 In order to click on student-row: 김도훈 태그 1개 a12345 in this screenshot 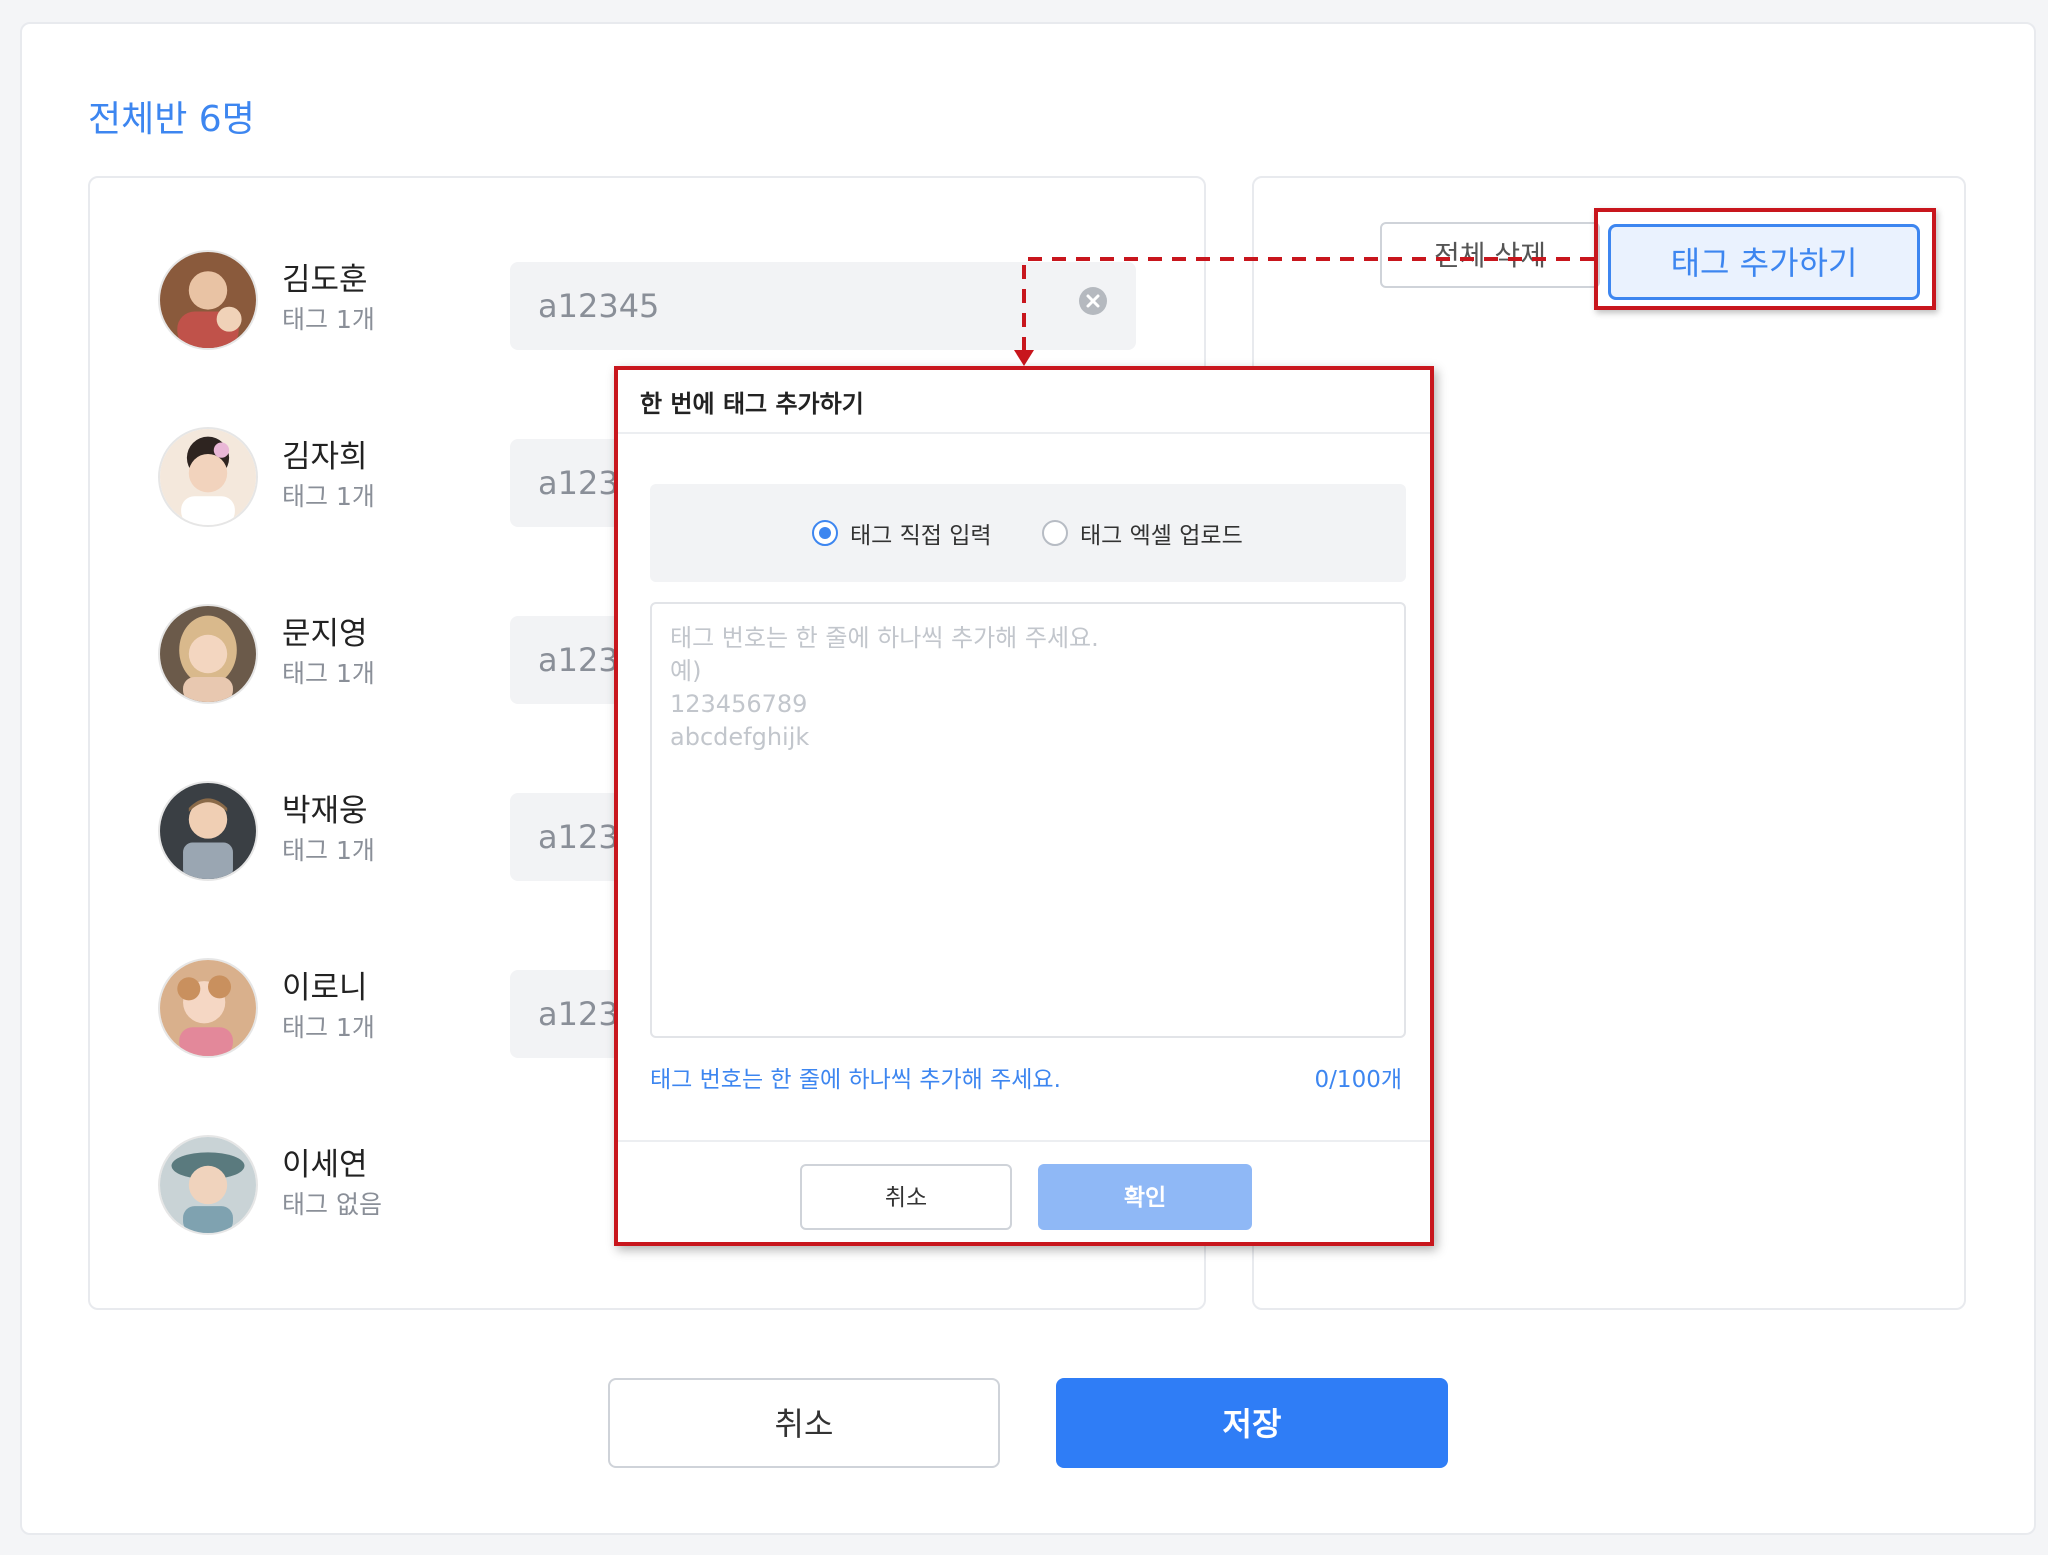, I will do `click(647, 302)`.